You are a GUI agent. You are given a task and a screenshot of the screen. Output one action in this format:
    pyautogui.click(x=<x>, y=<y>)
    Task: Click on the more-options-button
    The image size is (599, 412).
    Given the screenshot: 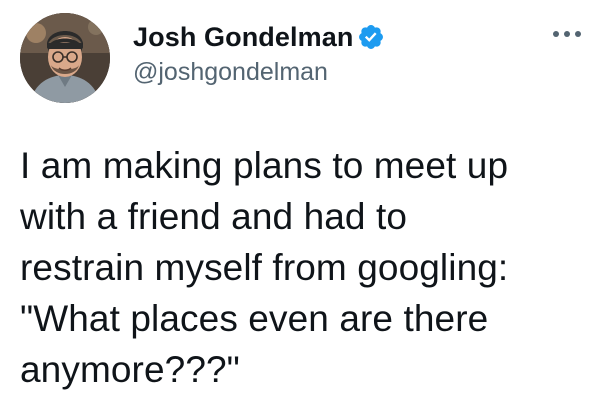 What is the action you would take?
    pyautogui.click(x=567, y=34)
    